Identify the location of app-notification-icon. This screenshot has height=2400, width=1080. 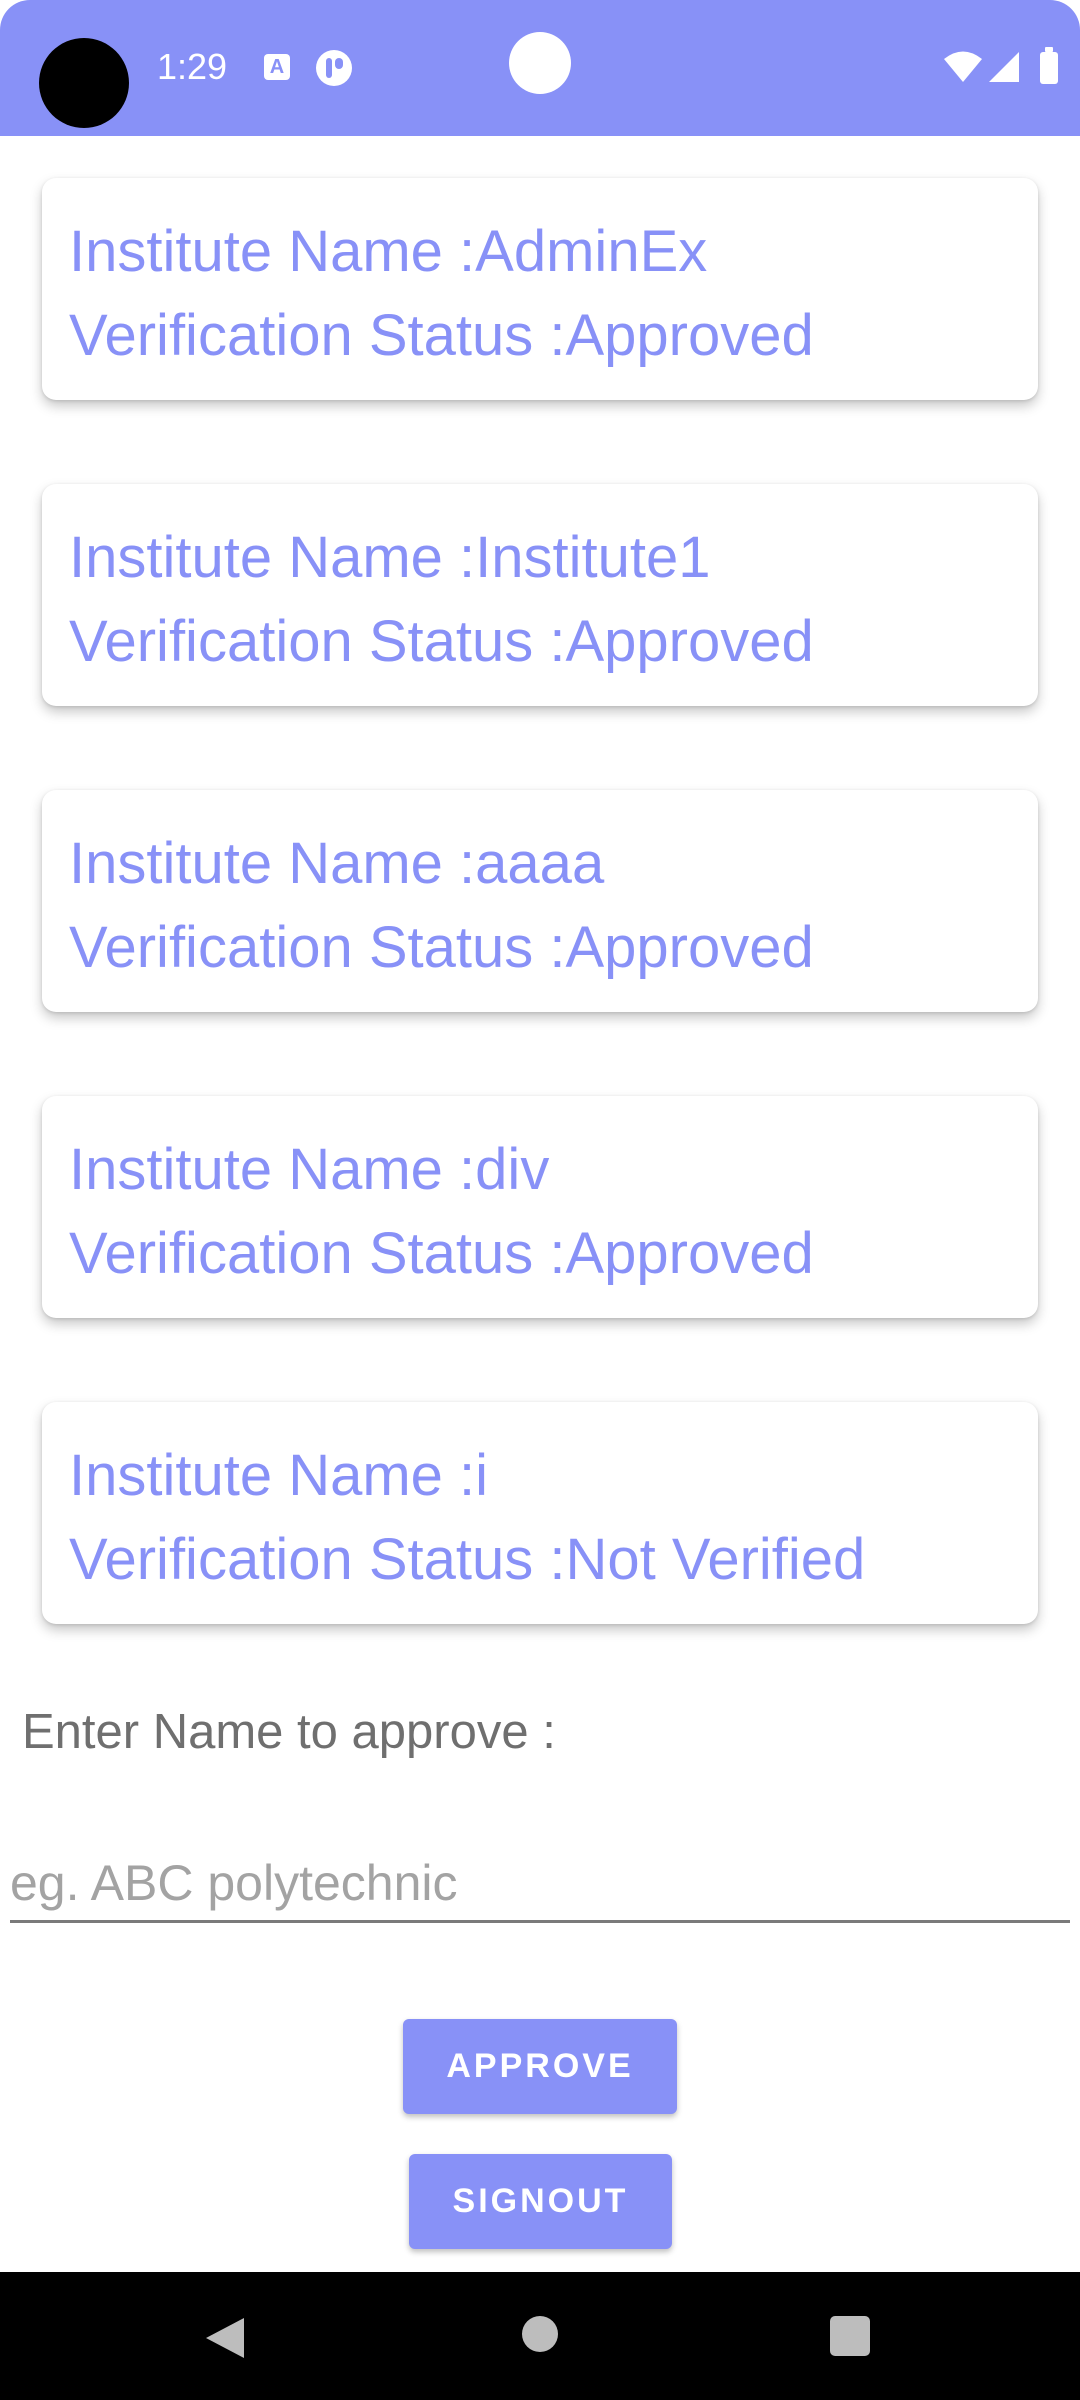
(334, 68).